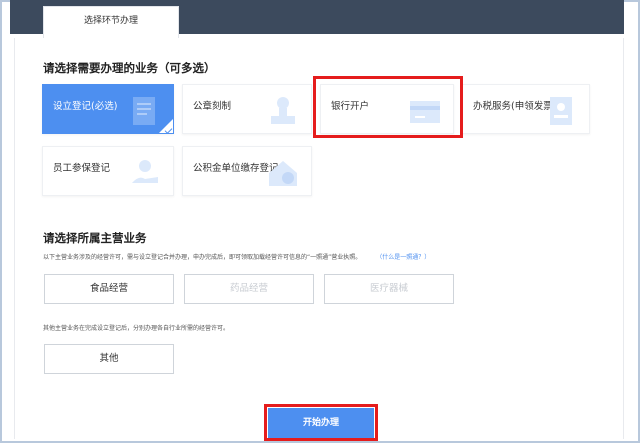 The width and height of the screenshot is (640, 443). I want to click on tax-invoice-icon, so click(561, 111).